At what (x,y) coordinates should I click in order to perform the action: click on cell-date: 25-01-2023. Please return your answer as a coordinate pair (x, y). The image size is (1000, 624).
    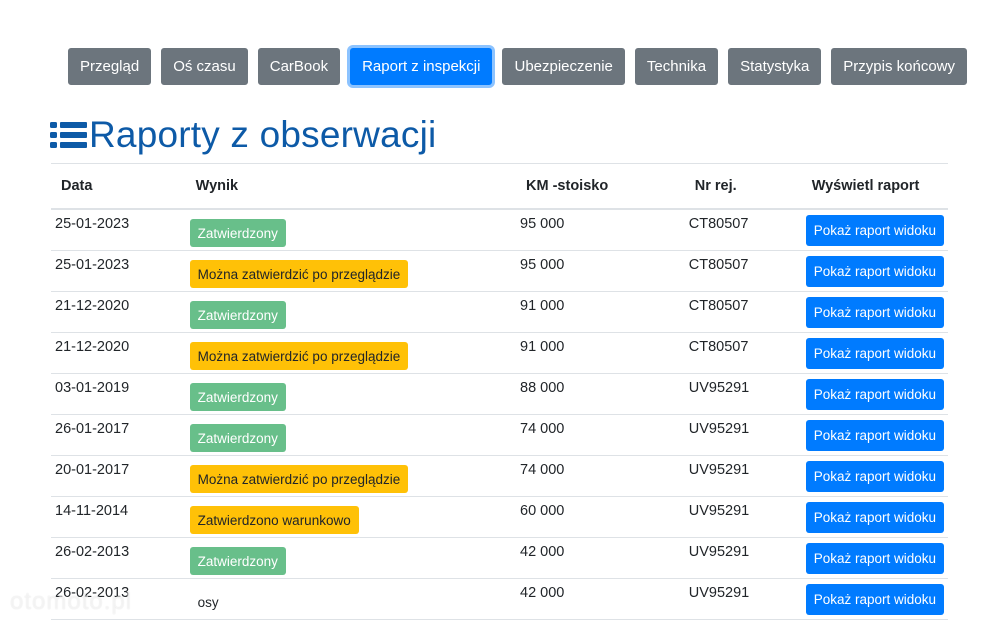
    Looking at the image, I should click on (118, 230).